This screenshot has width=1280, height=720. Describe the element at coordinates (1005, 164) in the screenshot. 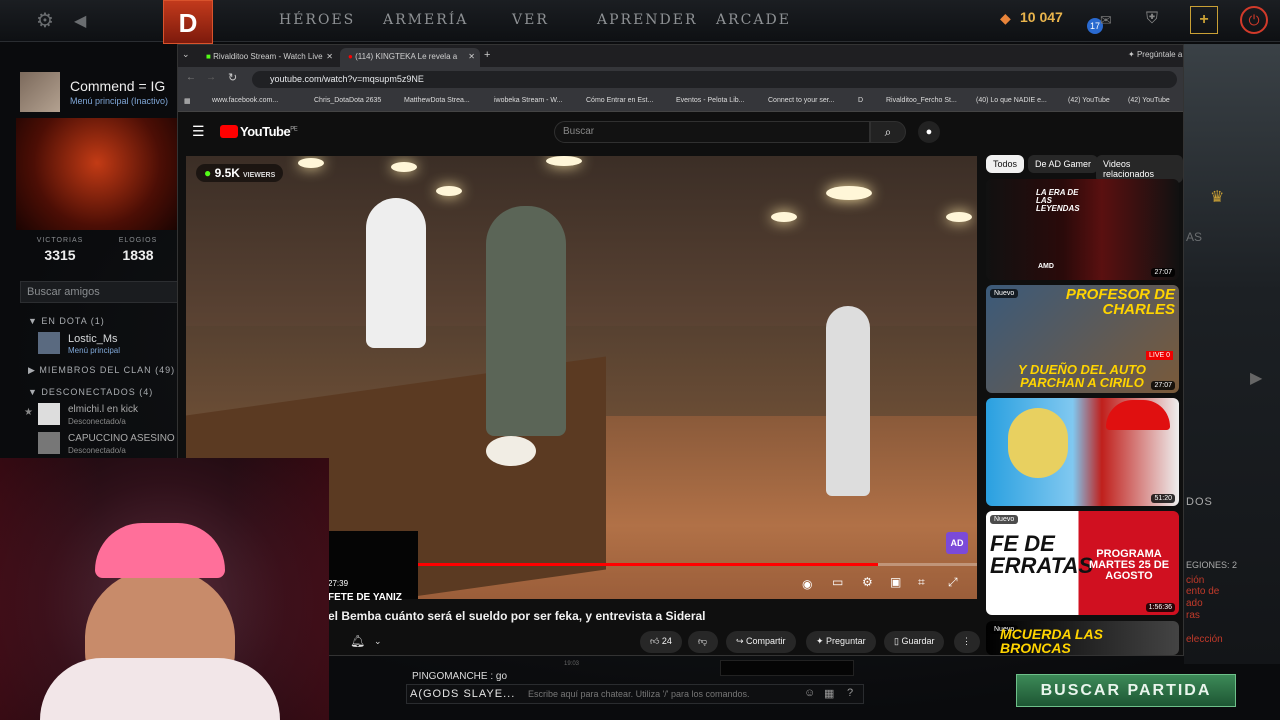

I see `chip-all: Todos` at that location.